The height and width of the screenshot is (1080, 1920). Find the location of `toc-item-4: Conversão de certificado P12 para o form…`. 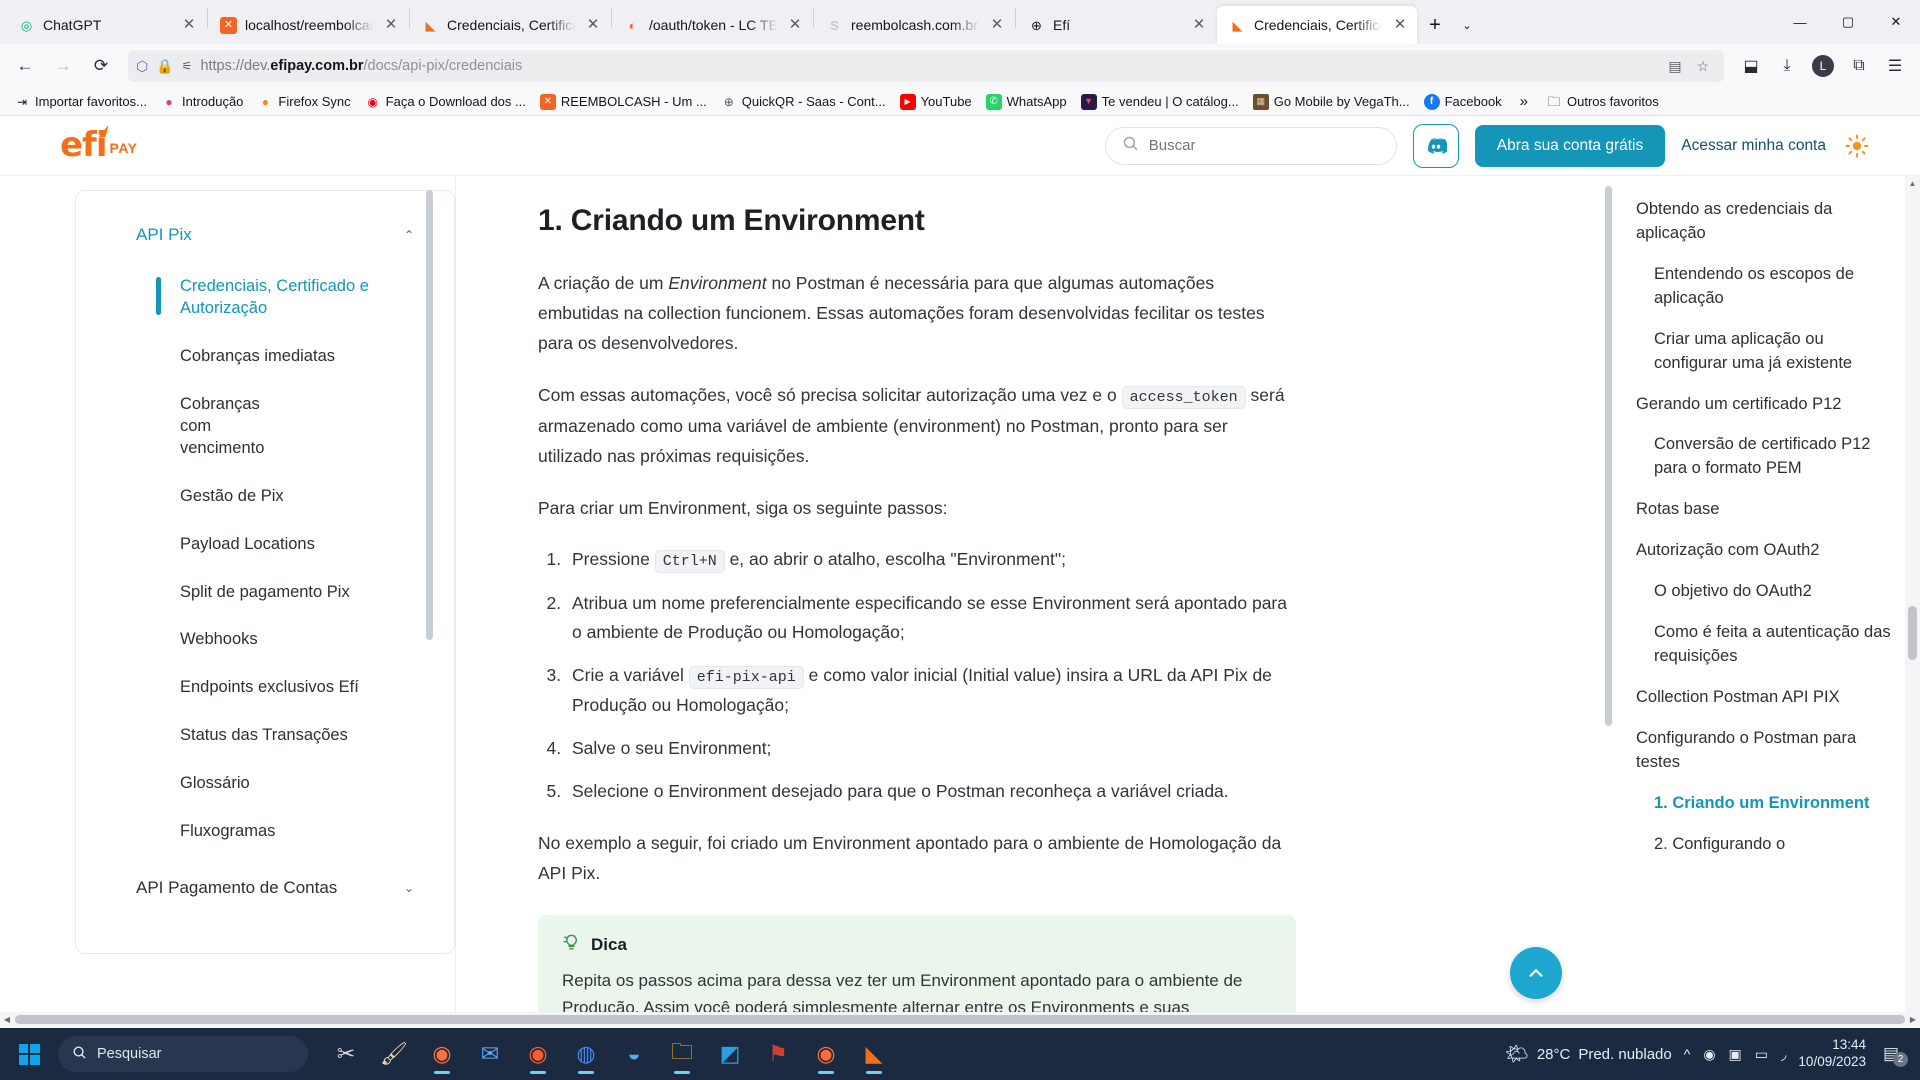

toc-item-4: Conversão de certificado P12 para o form… is located at coordinates (1765, 457).